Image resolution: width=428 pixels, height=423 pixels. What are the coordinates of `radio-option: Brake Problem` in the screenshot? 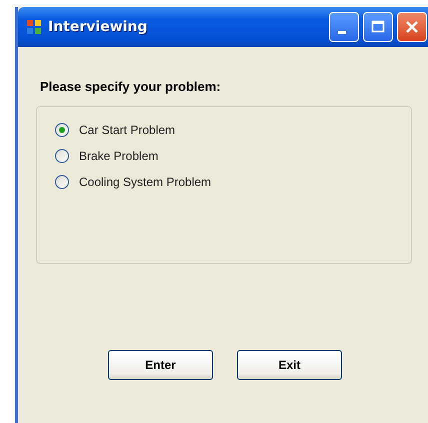 It's located at (106, 156).